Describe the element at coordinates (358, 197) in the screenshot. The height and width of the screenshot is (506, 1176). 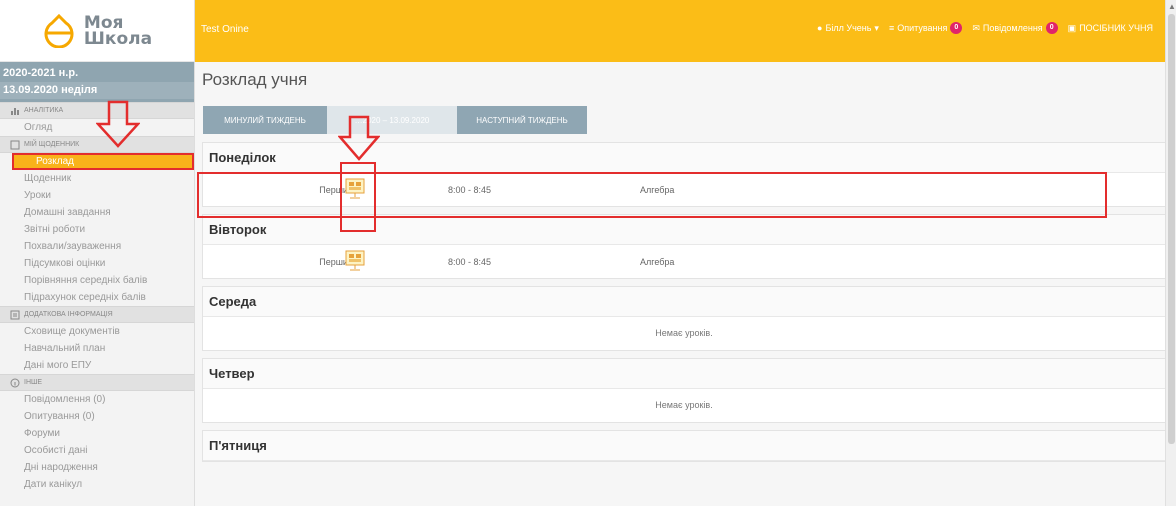
I see `annotation-icon-box` at that location.